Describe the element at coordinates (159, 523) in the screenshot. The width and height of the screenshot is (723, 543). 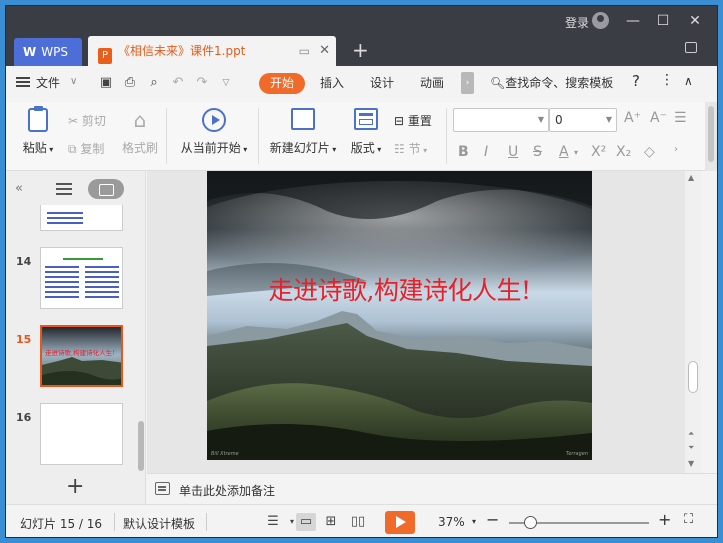
I see `template-name: 默认设计模板` at that location.